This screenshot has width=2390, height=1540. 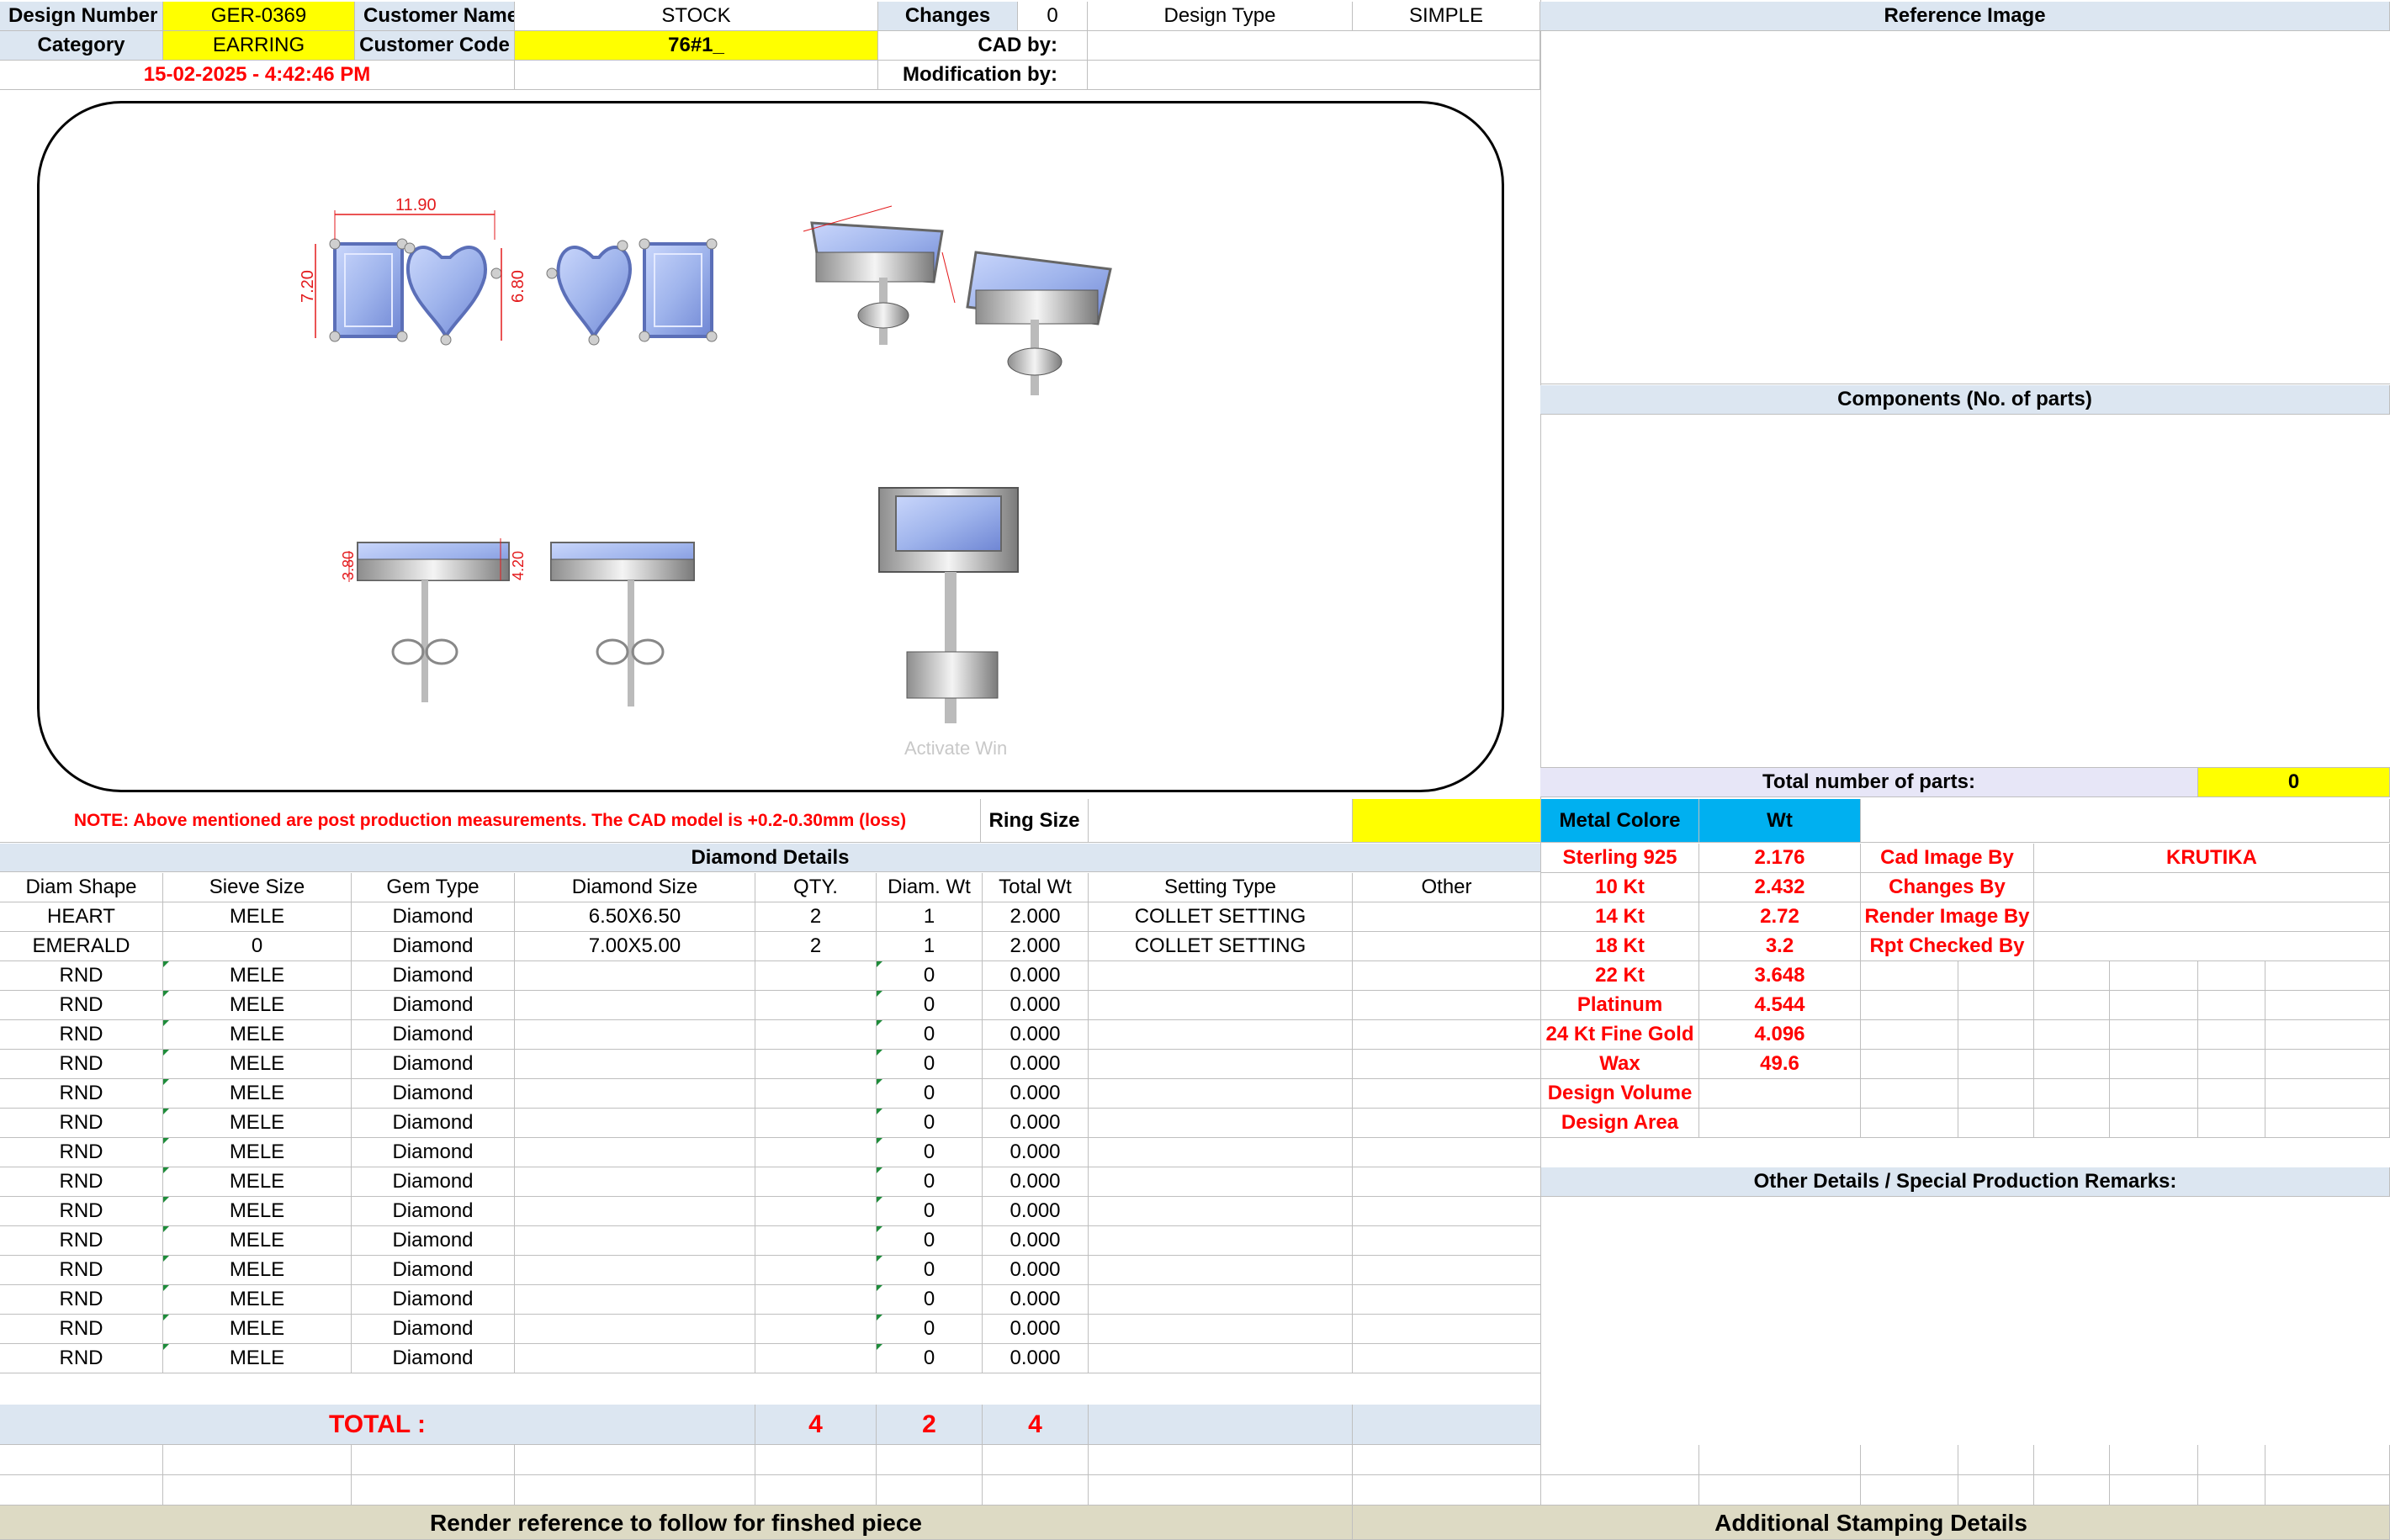 I want to click on ring-size-highlight, so click(x=1447, y=821).